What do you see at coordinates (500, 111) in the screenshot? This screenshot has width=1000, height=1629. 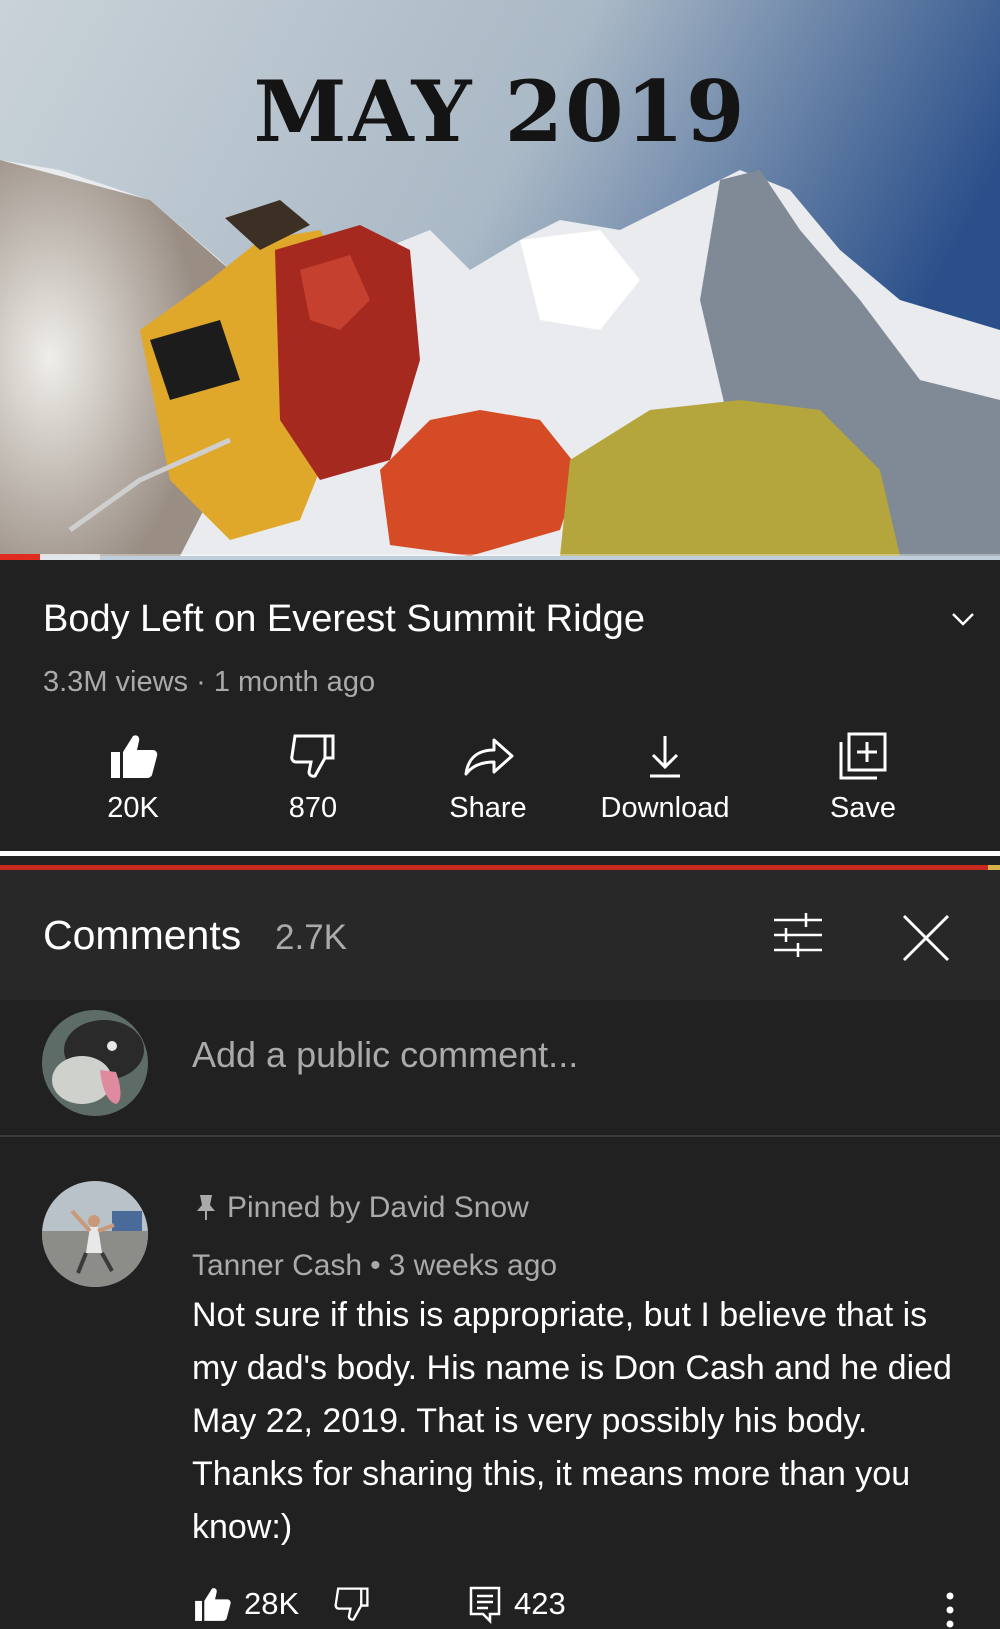 I see `video-overlay-text: MAY 2019` at bounding box center [500, 111].